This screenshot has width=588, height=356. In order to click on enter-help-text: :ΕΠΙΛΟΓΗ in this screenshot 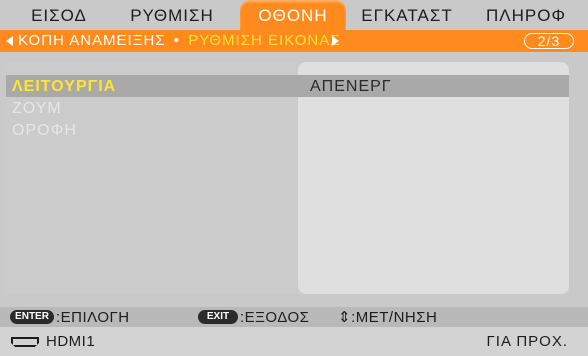, I will do `click(93, 317)`.